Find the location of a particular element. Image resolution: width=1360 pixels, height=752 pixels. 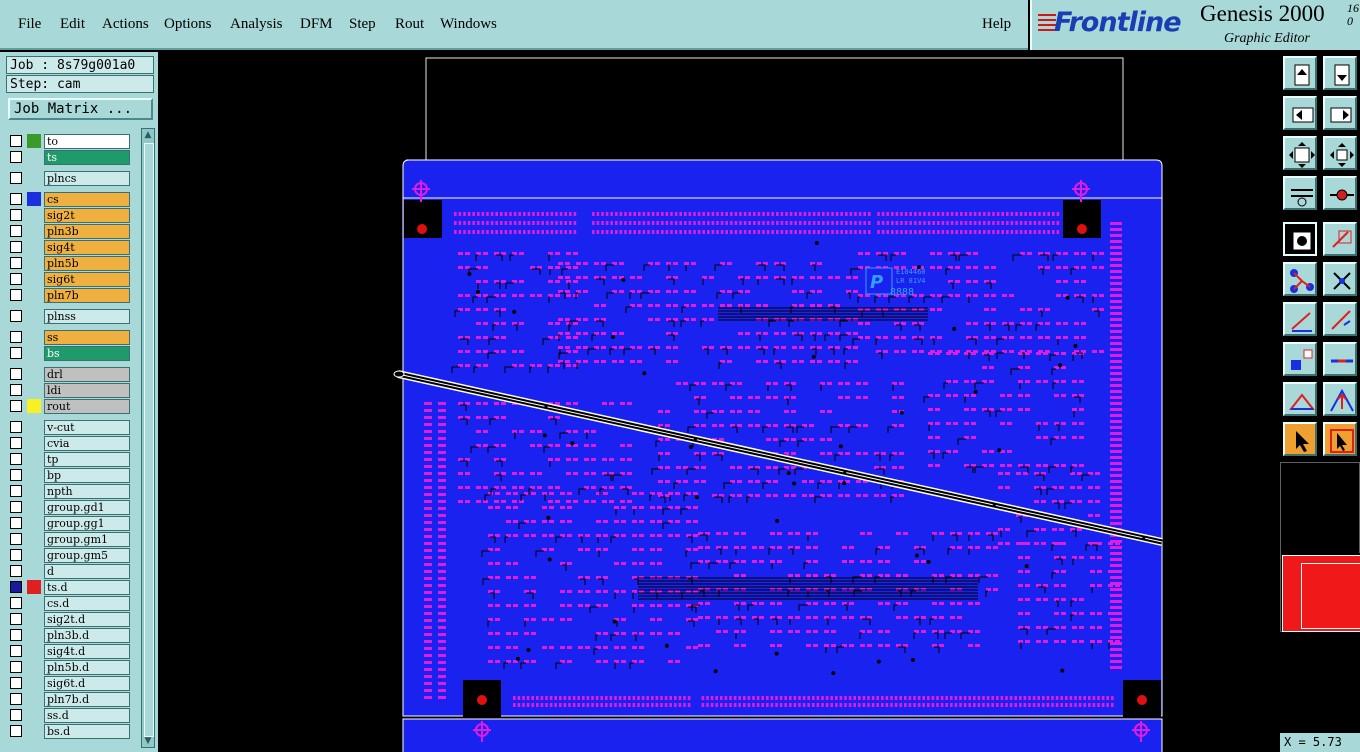

layer-row-pln7b-d: pln7b.d is located at coordinates (68, 699).